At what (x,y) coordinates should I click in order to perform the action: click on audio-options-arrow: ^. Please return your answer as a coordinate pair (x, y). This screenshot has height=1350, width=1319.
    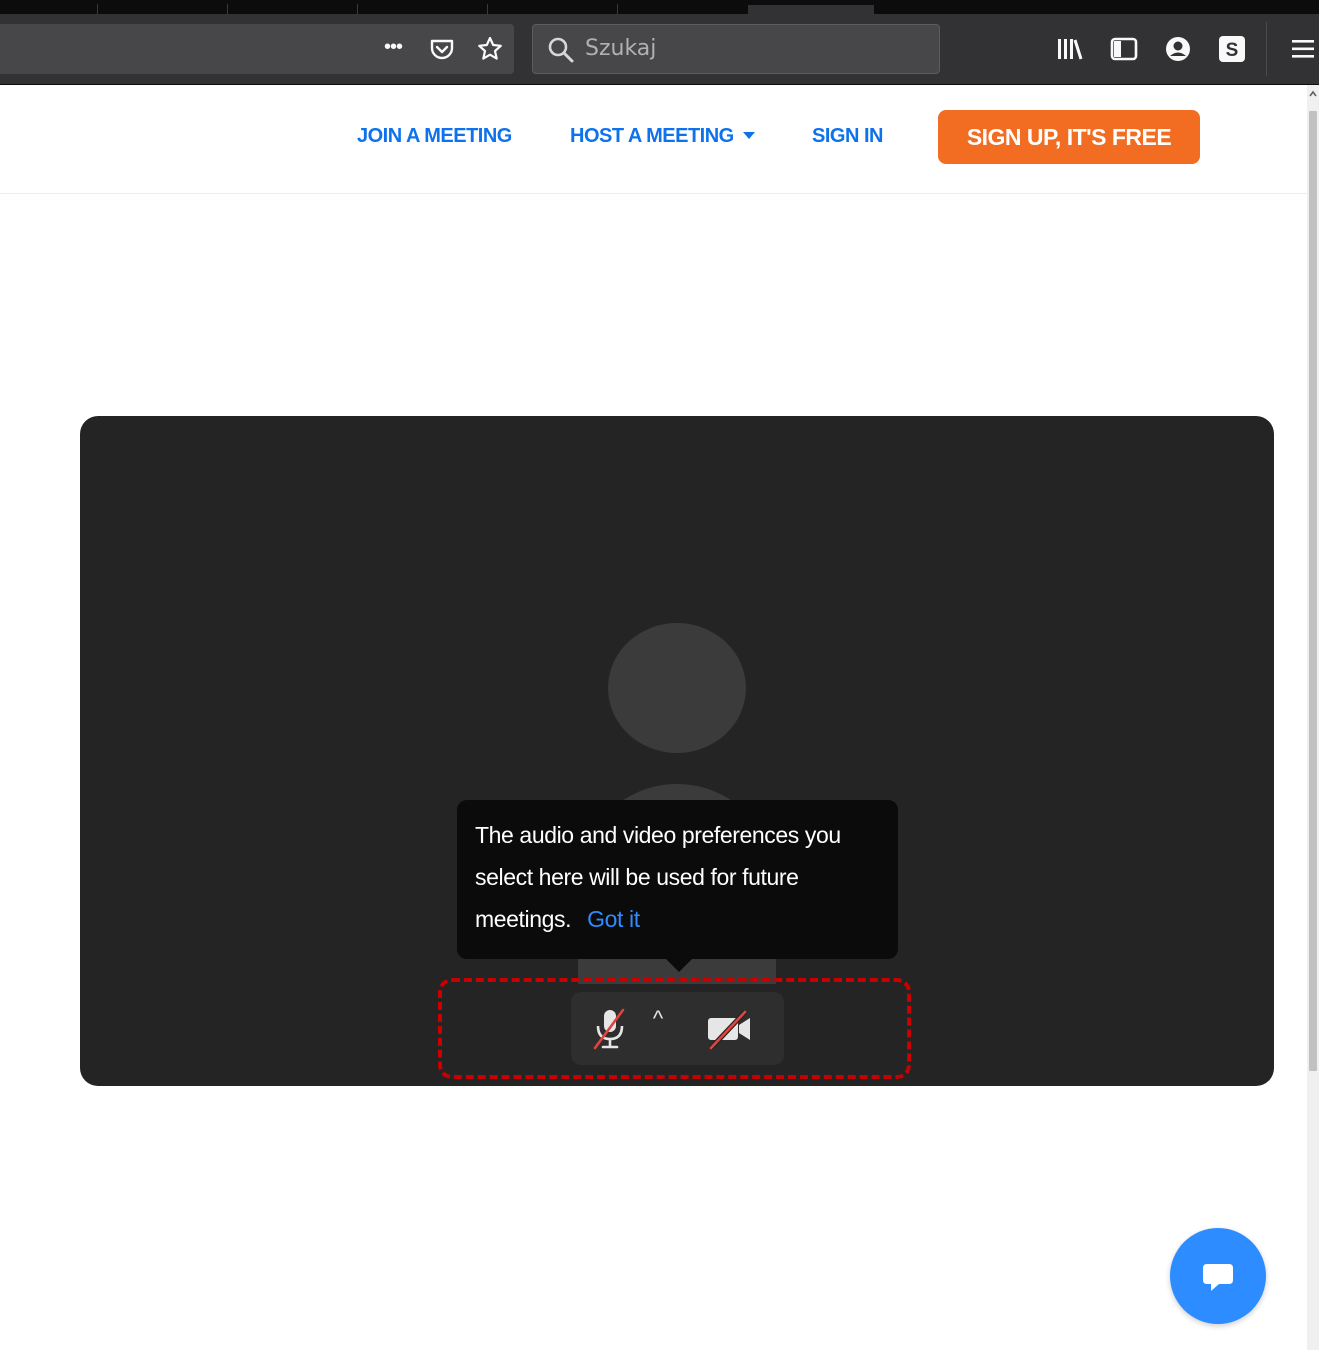
    Looking at the image, I should click on (658, 1017).